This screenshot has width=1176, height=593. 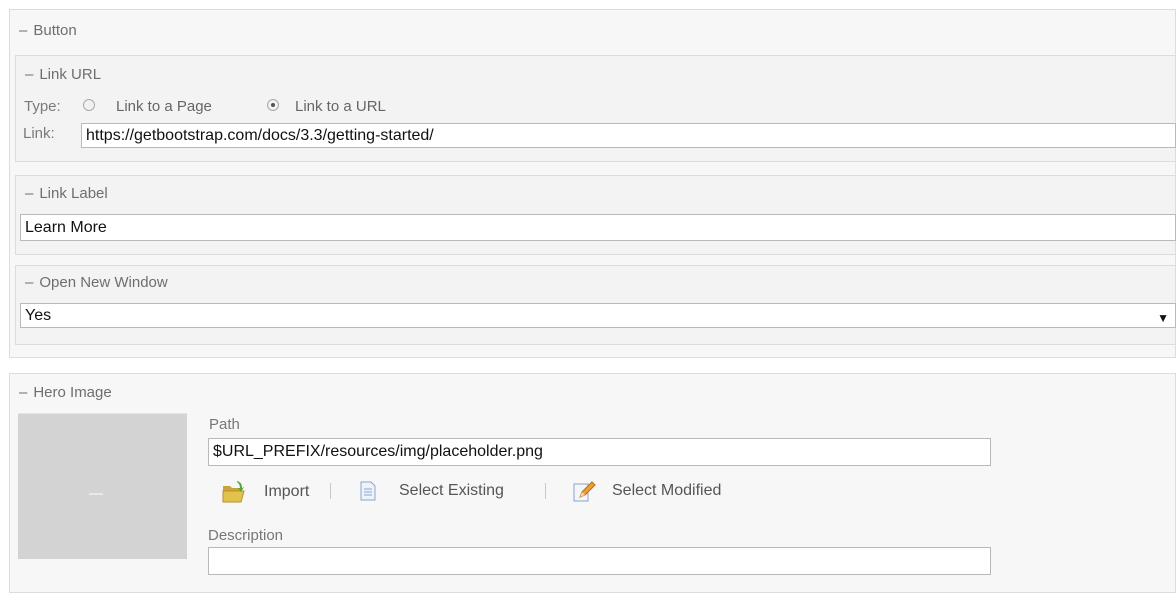 I want to click on description-label: Description, so click(x=246, y=535).